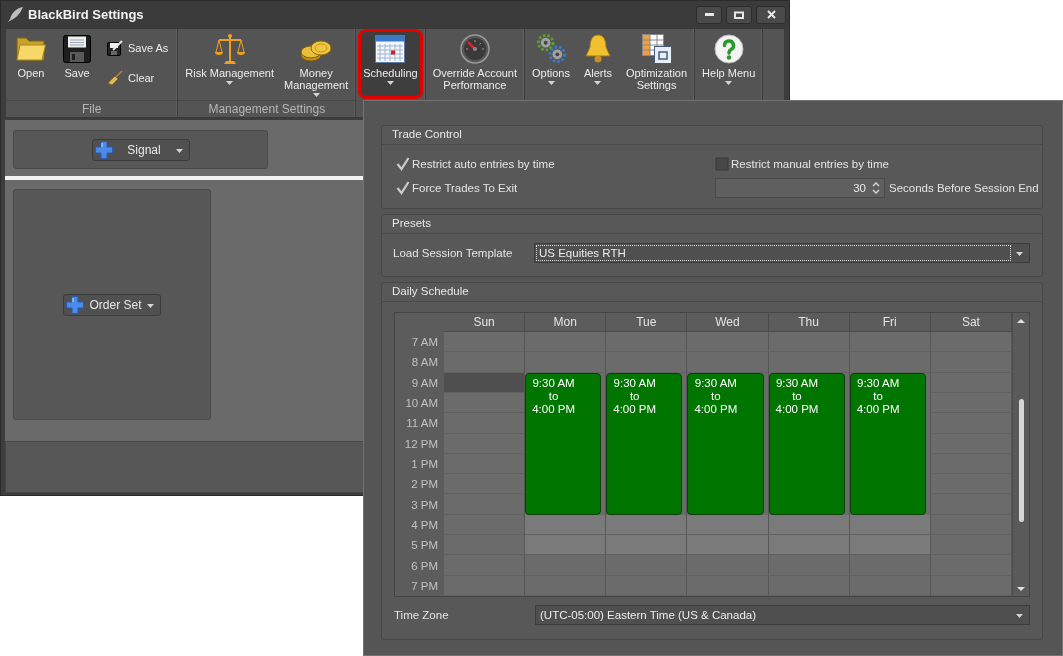 This screenshot has width=1063, height=656. I want to click on day-header: Wed, so click(728, 322).